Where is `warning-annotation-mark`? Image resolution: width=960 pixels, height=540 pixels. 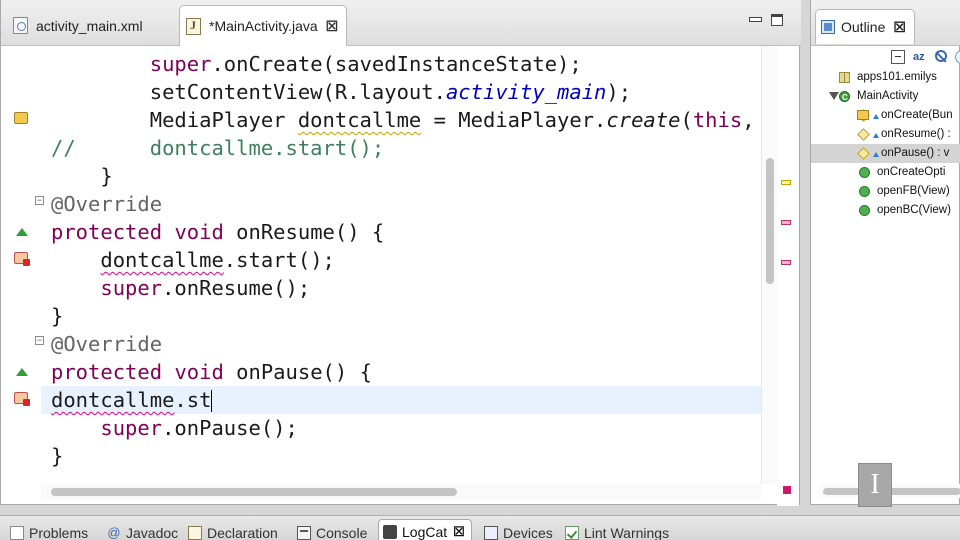 warning-annotation-mark is located at coordinates (786, 182).